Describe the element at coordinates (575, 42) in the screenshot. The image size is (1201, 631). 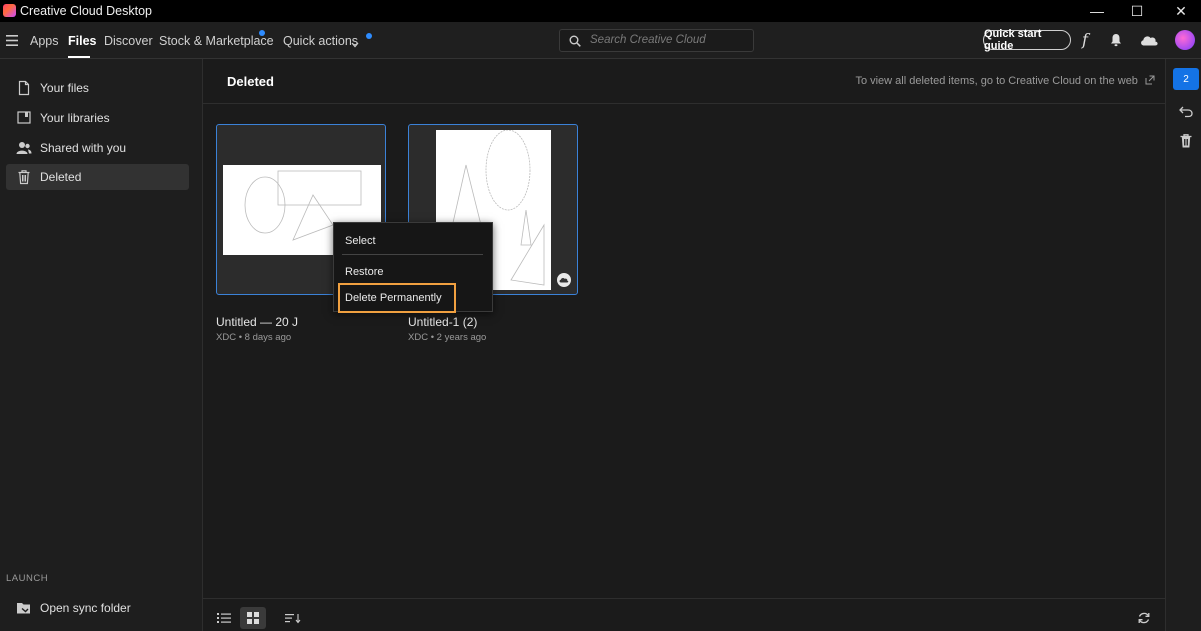
I see `search-icon` at that location.